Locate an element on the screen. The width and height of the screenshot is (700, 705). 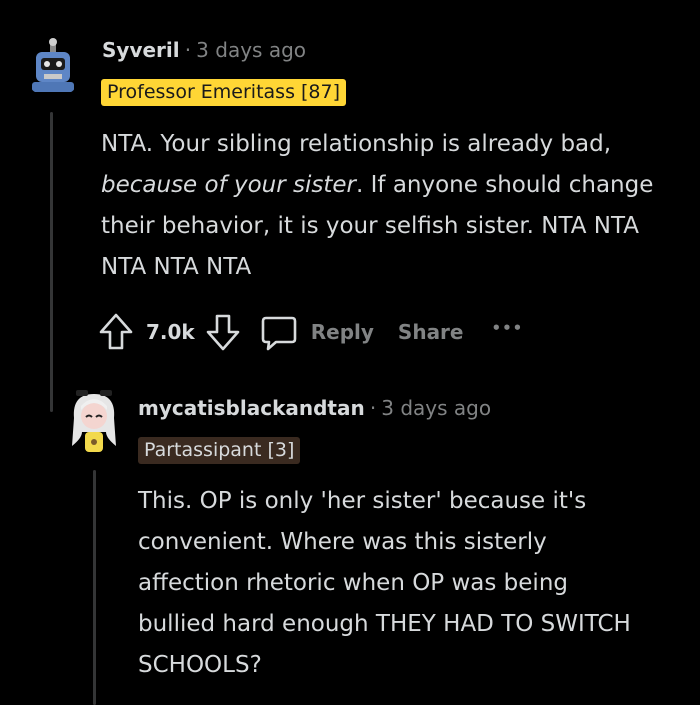
comment-bubble-icon is located at coordinates (279, 332).